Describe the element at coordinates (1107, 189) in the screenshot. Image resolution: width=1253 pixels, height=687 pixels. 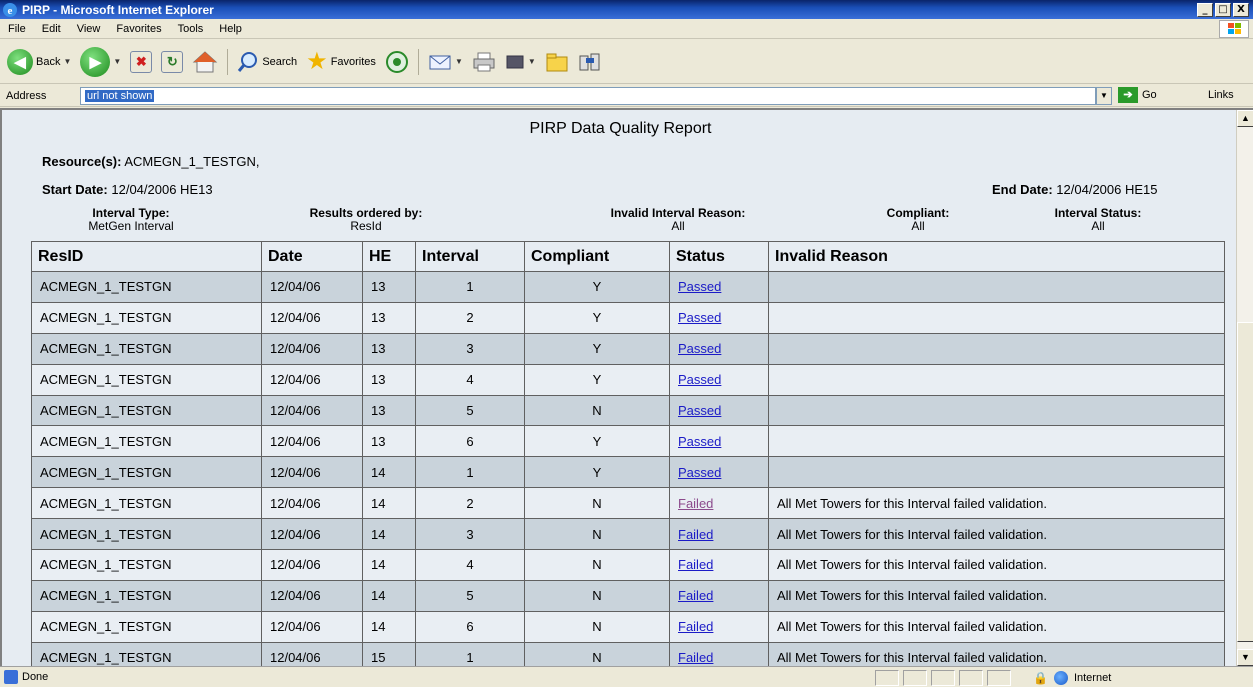
I see `end-date-value: 12/04/2006 HE15` at that location.